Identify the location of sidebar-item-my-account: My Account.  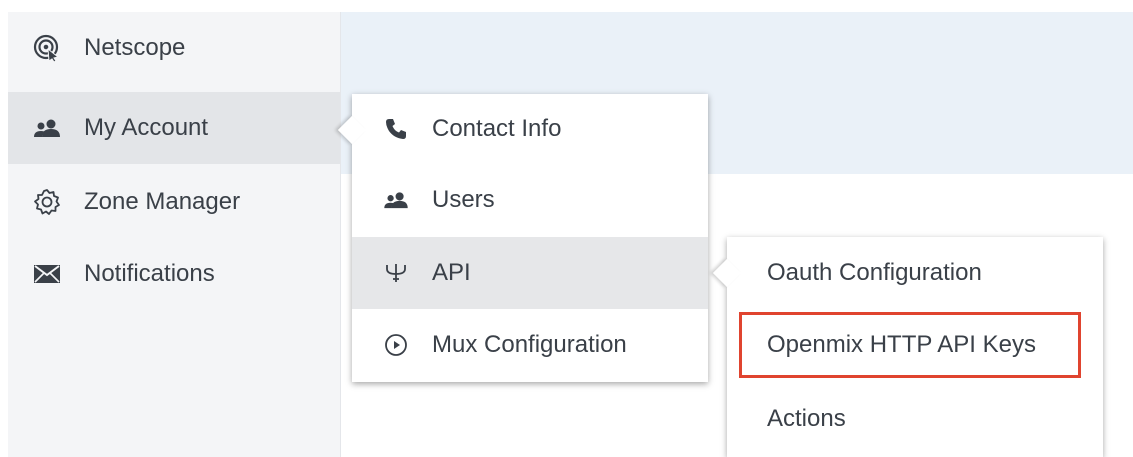
(174, 128).